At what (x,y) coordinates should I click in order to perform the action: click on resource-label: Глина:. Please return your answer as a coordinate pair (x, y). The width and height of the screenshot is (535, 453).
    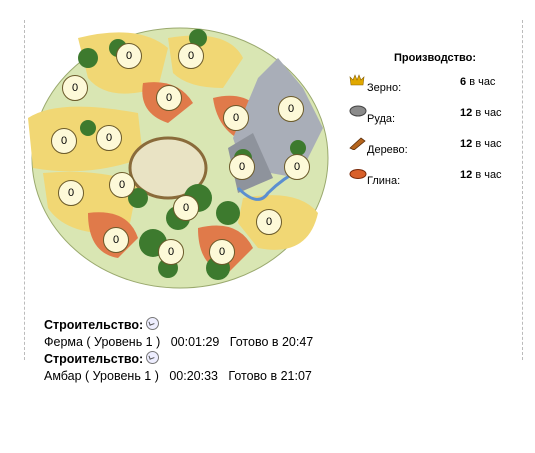
    Looking at the image, I should click on (384, 181).